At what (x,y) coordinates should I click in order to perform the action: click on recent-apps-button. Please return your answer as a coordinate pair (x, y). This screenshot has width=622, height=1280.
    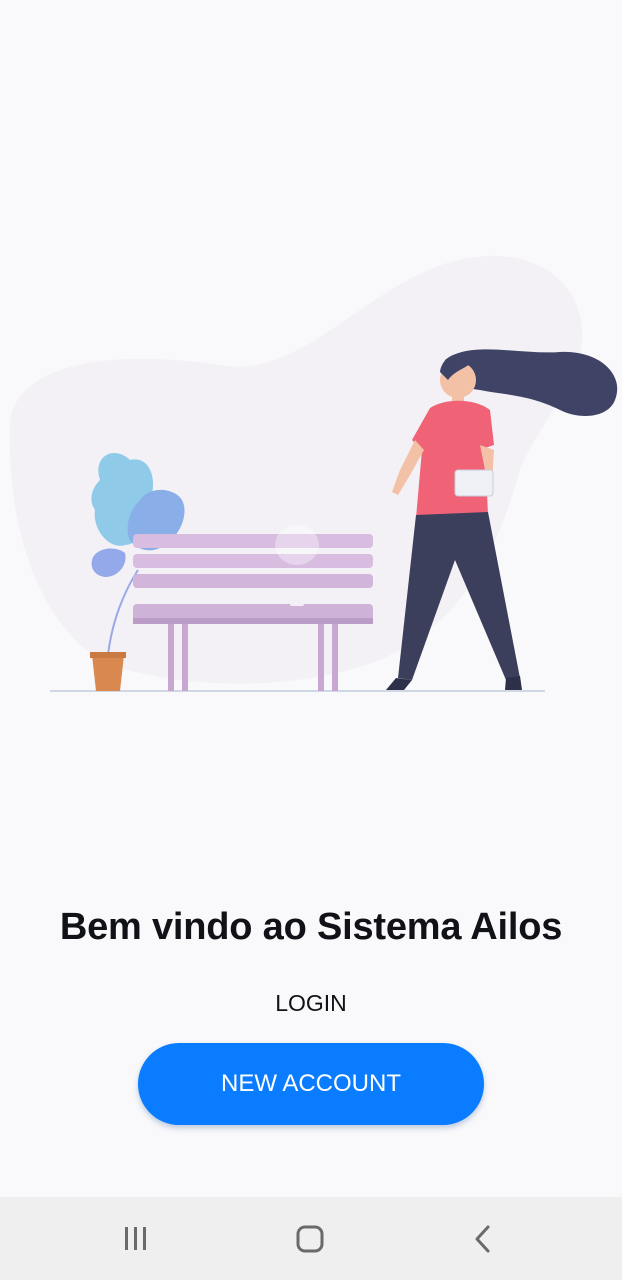
    Looking at the image, I should click on (136, 1238).